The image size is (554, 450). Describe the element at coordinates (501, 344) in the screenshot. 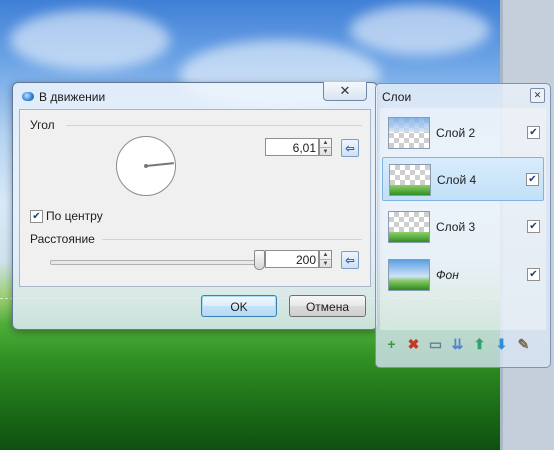

I see `move-down-icon: ⬇` at that location.